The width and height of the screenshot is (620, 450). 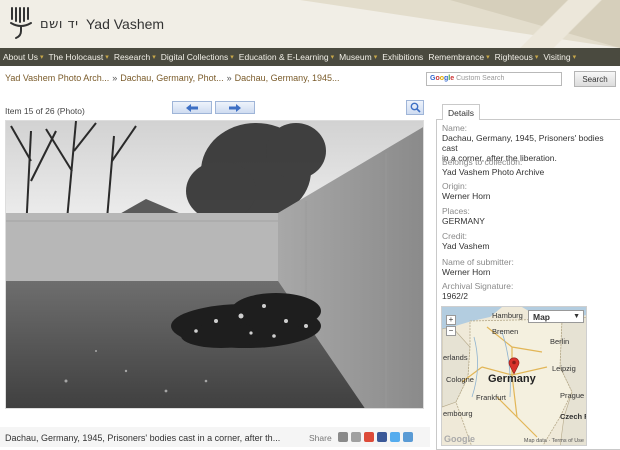 I want to click on detail-places: Places: GERMANY, so click(x=463, y=216).